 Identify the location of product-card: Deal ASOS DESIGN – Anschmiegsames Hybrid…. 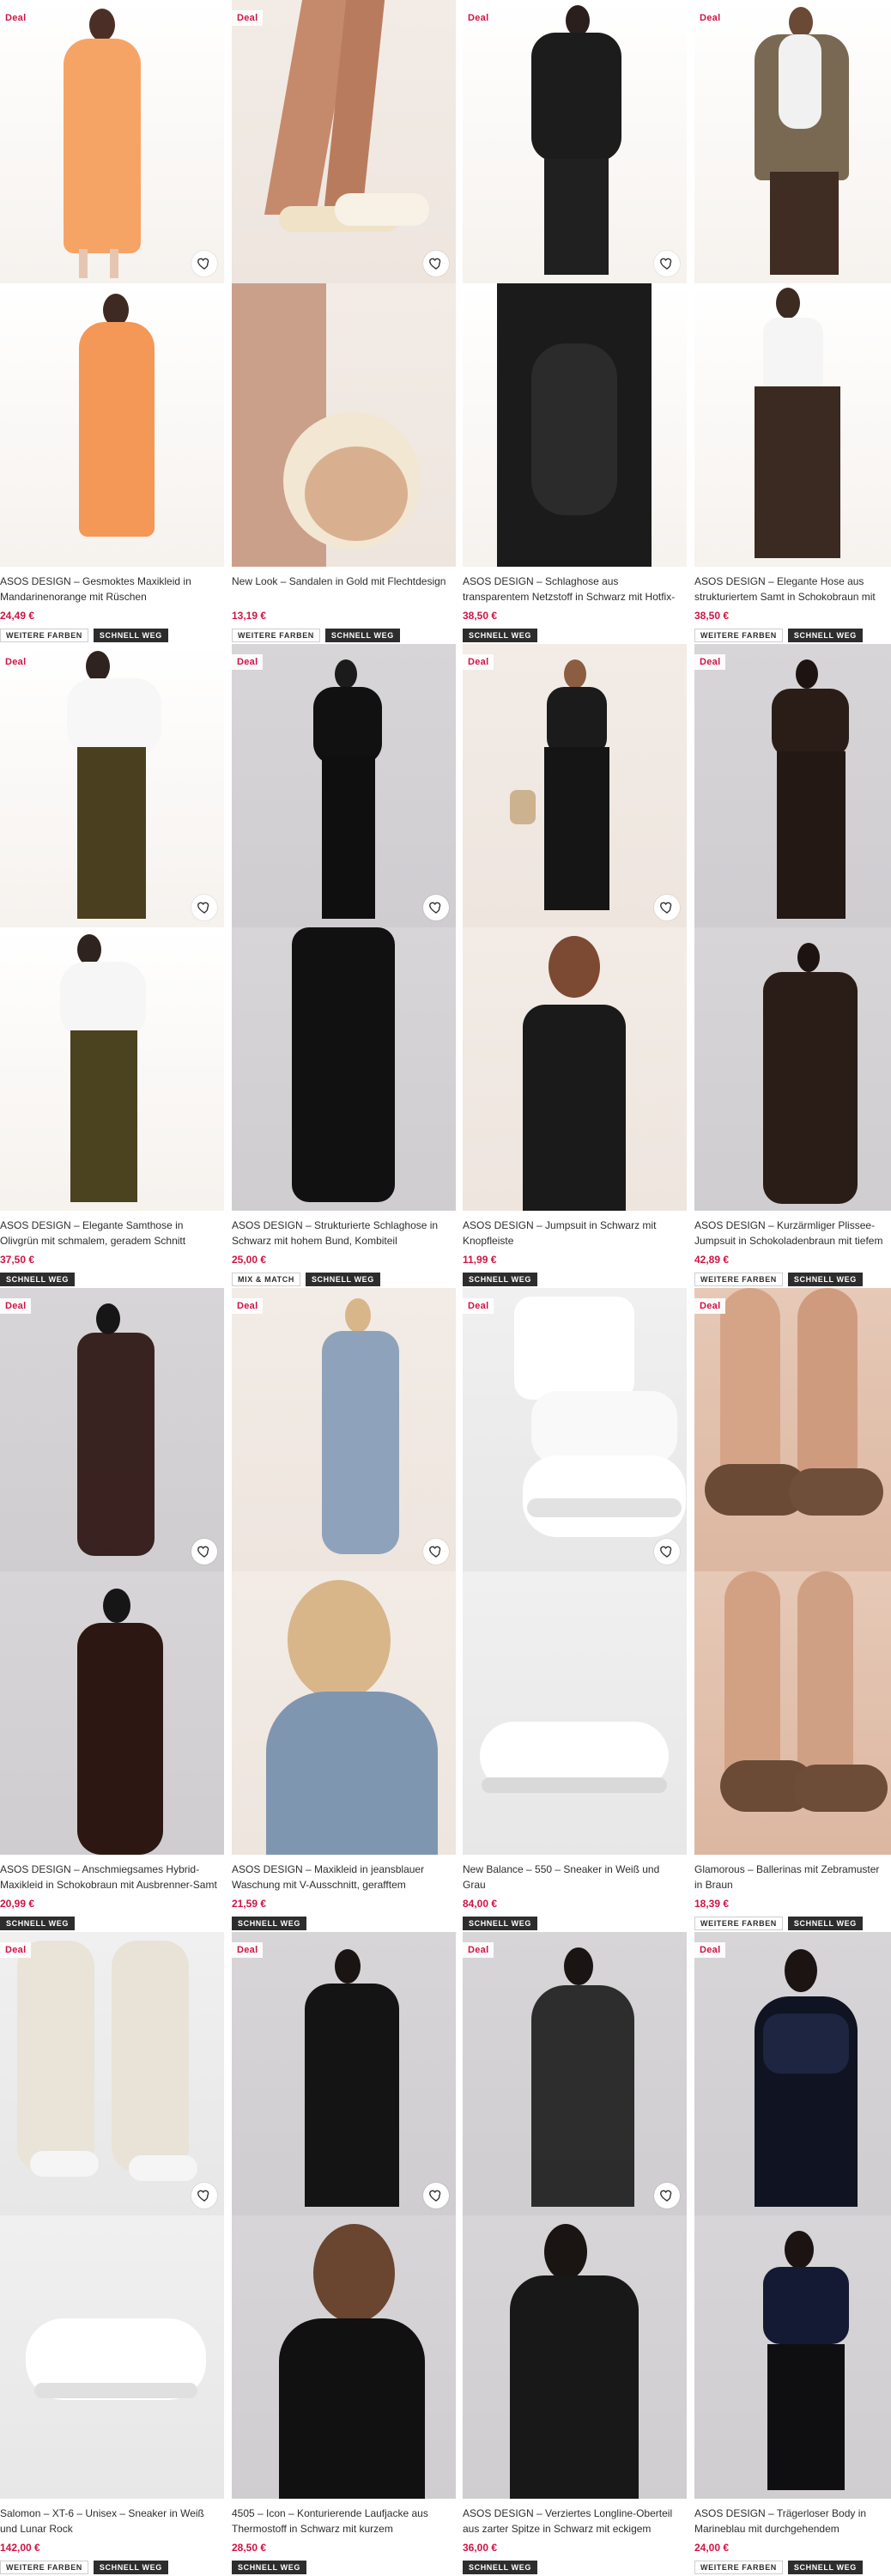
(112, 1609).